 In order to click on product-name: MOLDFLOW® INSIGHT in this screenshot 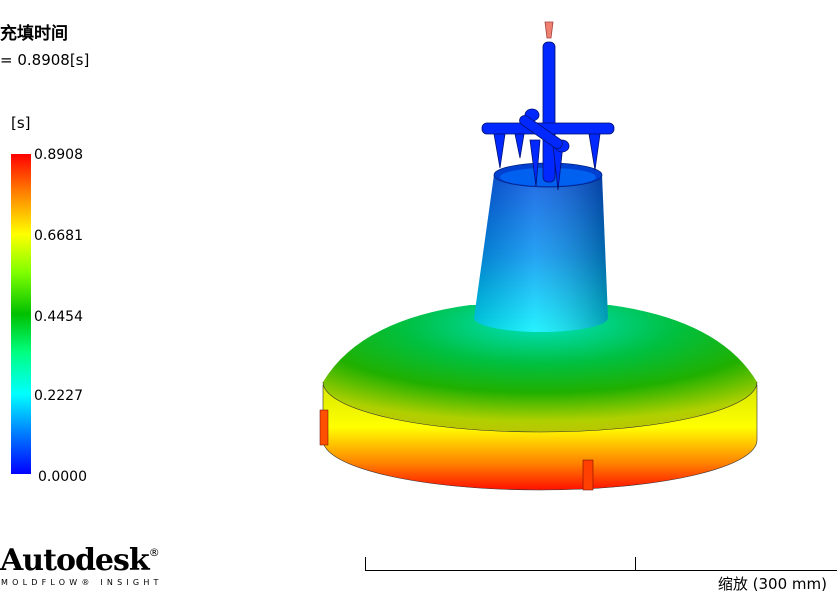, I will do `click(82, 582)`.